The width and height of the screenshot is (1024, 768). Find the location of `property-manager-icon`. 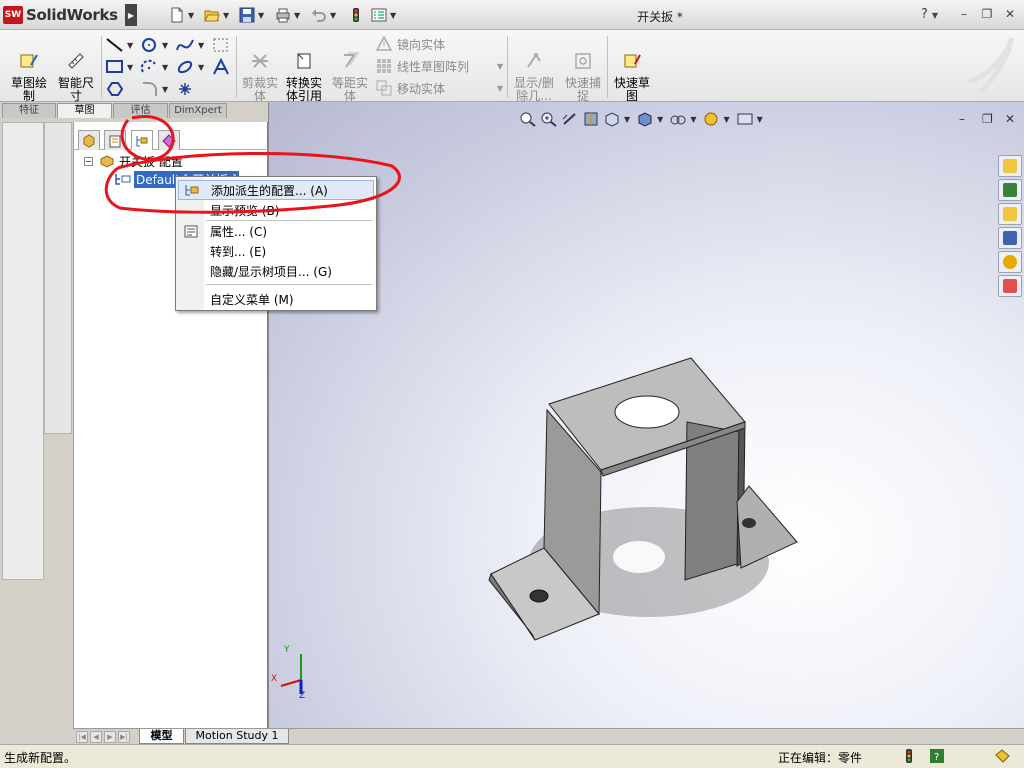

property-manager-icon is located at coordinates (115, 141).